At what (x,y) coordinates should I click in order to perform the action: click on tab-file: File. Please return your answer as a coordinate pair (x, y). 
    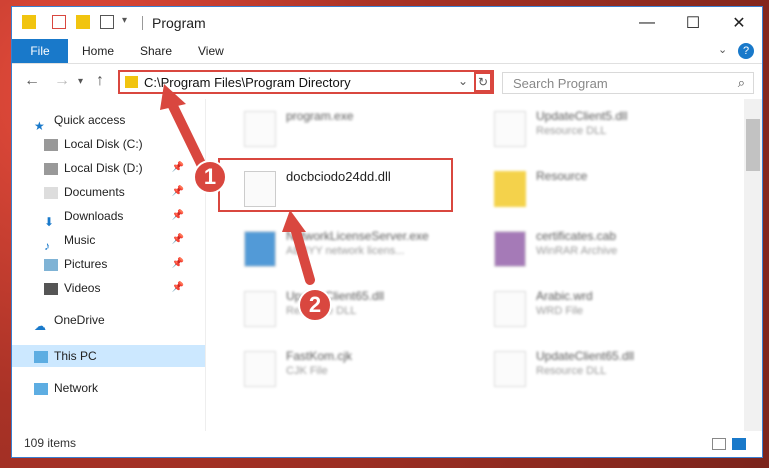
    Looking at the image, I should click on (40, 51).